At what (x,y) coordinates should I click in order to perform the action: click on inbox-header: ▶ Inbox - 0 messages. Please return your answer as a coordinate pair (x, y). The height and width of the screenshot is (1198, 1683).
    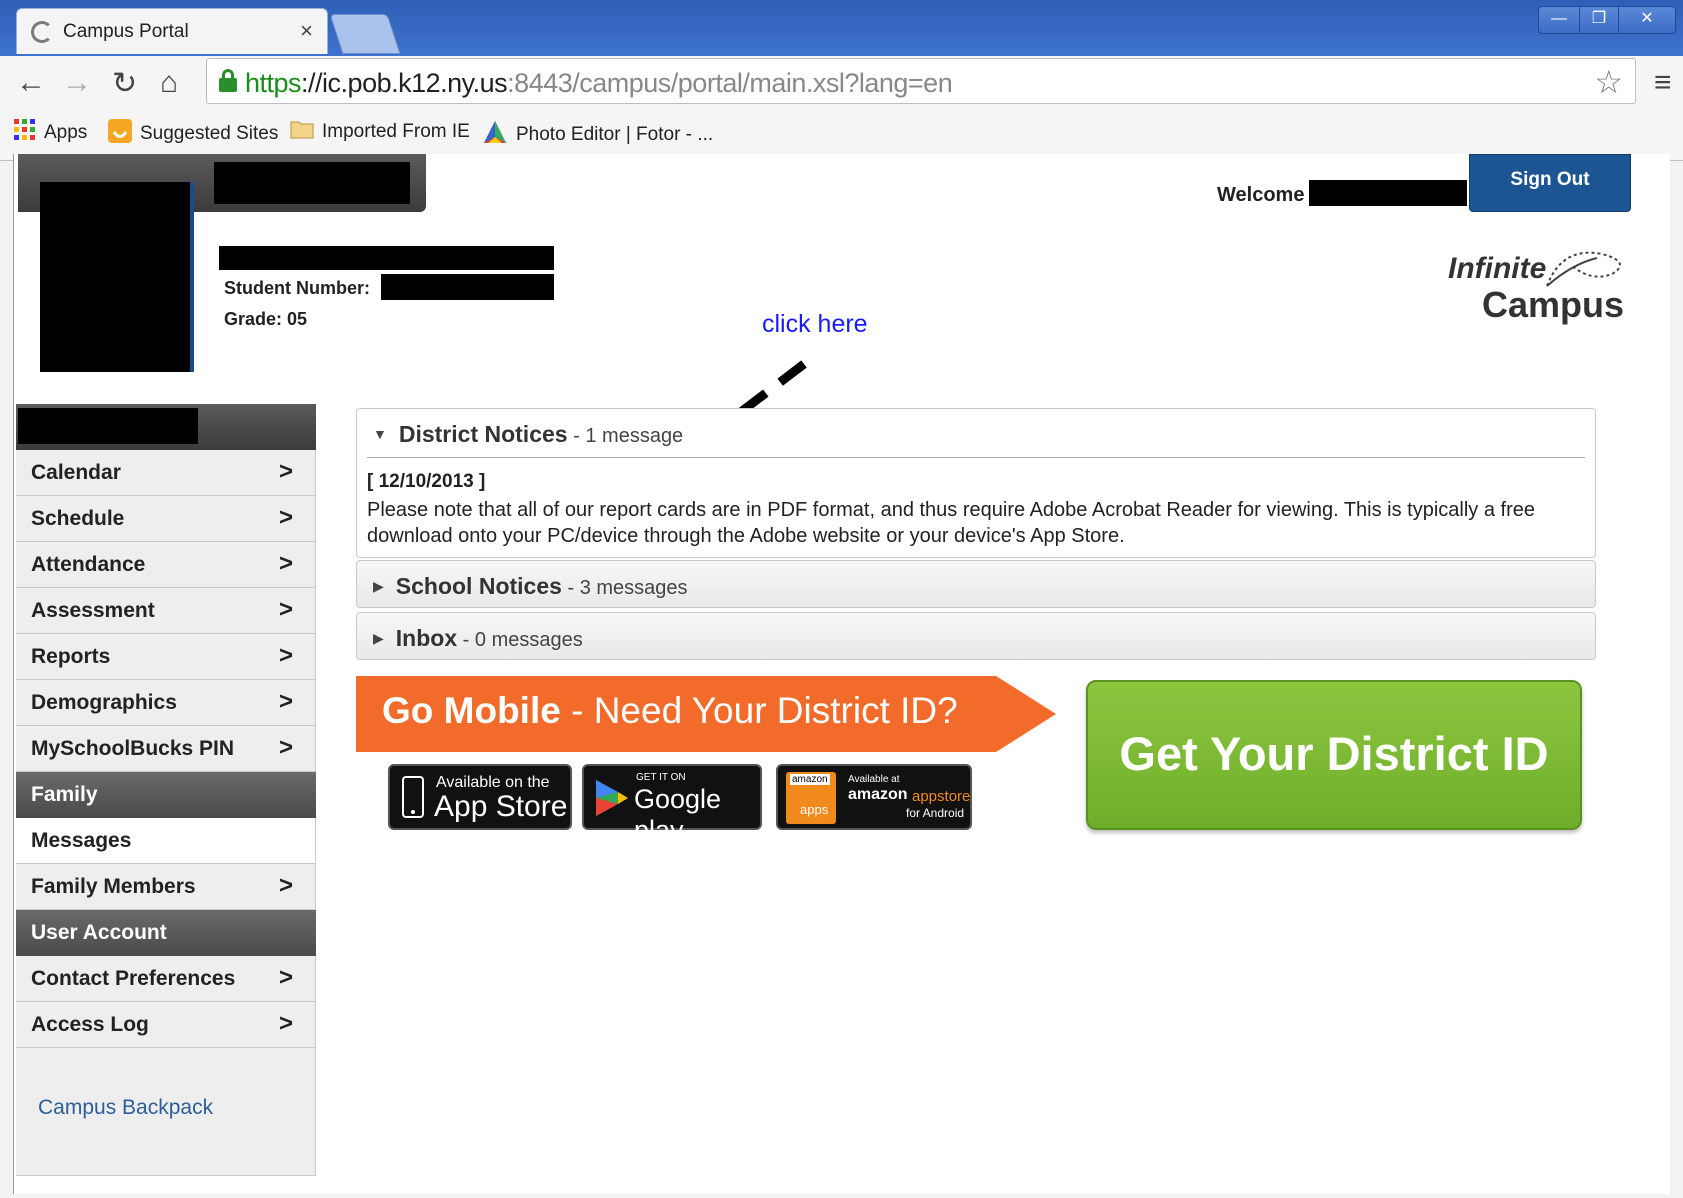
    Looking at the image, I should click on (478, 638).